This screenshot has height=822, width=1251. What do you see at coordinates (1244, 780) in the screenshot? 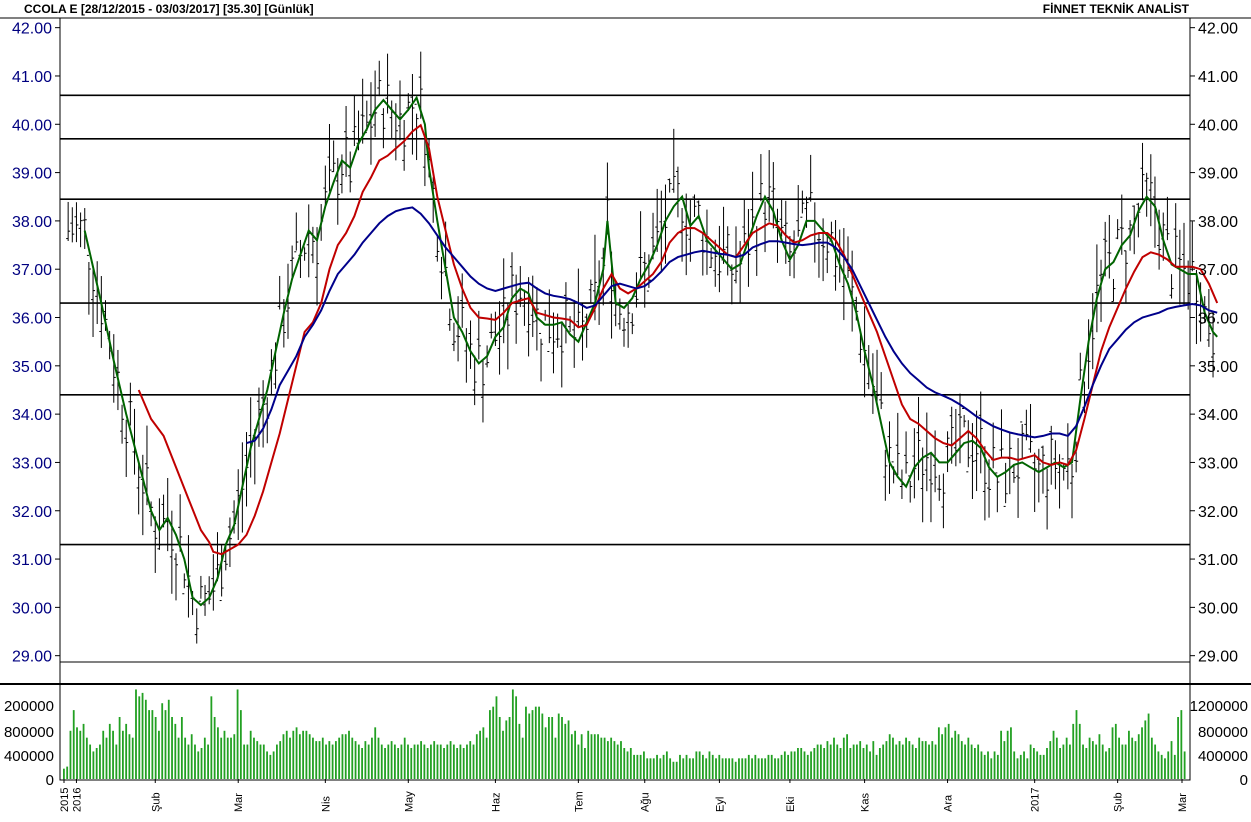
I see `volume-tick-label-right: 0` at bounding box center [1244, 780].